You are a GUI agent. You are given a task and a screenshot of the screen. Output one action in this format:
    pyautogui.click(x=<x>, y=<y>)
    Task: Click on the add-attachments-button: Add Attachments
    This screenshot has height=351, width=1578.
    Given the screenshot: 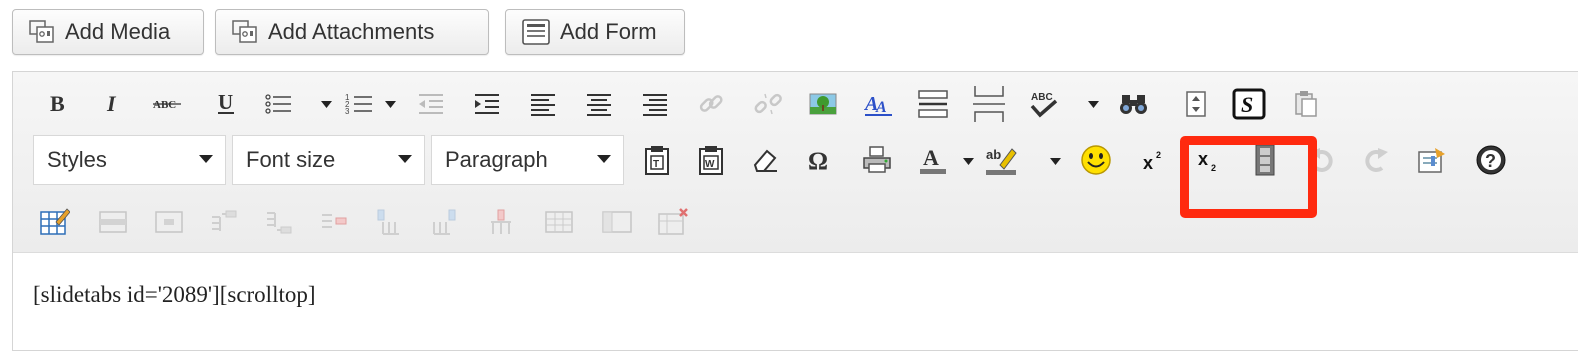 What is the action you would take?
    pyautogui.click(x=352, y=32)
    